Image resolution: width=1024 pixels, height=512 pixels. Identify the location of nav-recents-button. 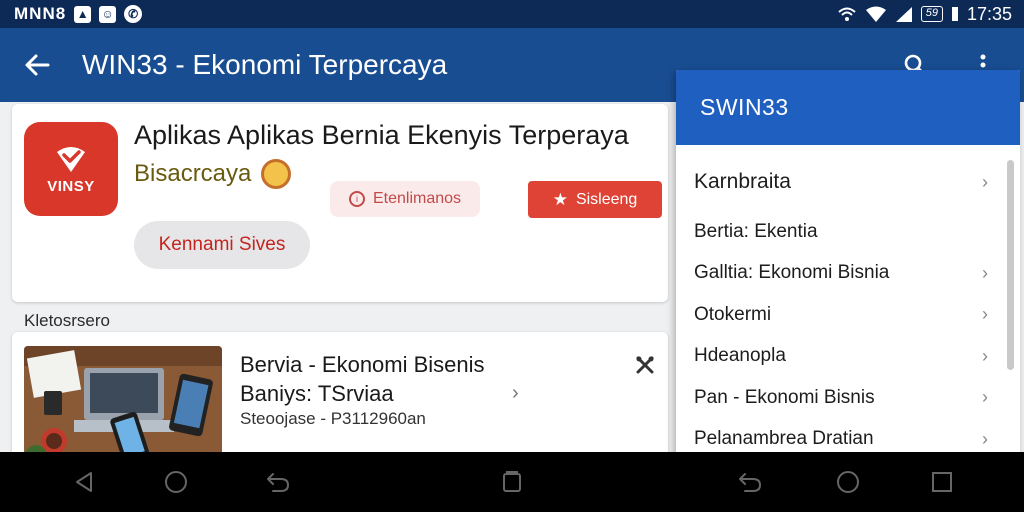
(512, 482).